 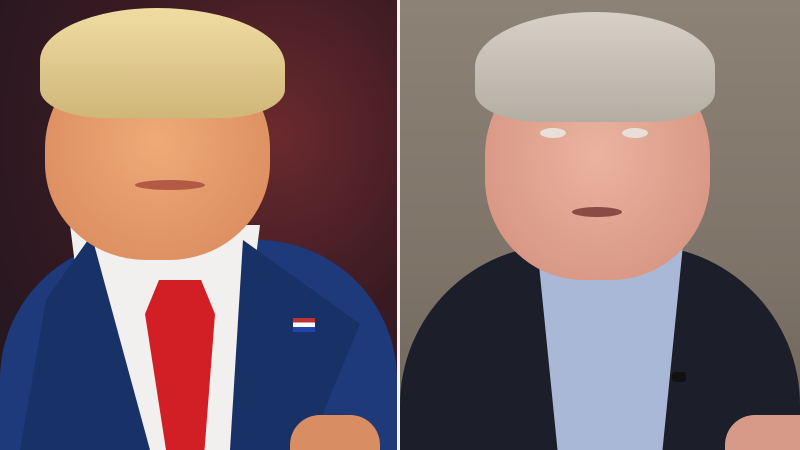 I want to click on blond-hair, so click(x=162, y=63).